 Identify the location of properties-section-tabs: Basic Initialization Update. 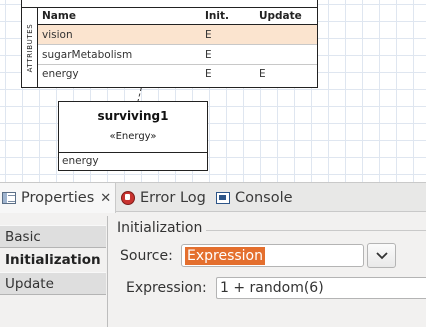
(53, 271).